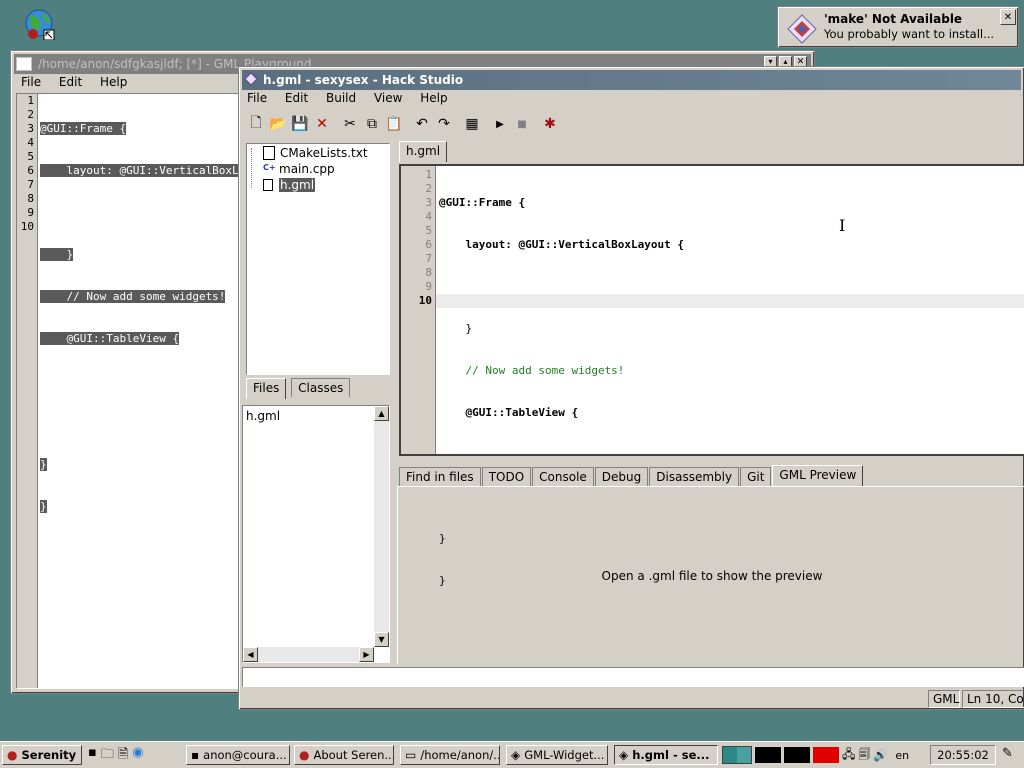 This screenshot has height=768, width=1024. Describe the element at coordinates (411, 755) in the screenshot. I see `window-icon: ▭` at that location.